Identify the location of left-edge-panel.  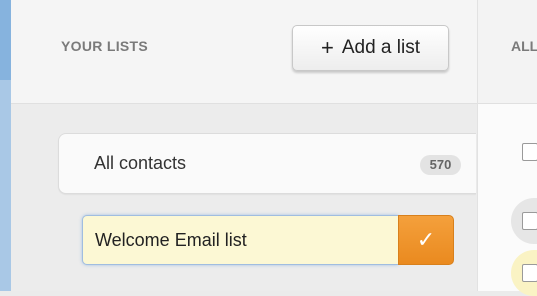
(5, 145).